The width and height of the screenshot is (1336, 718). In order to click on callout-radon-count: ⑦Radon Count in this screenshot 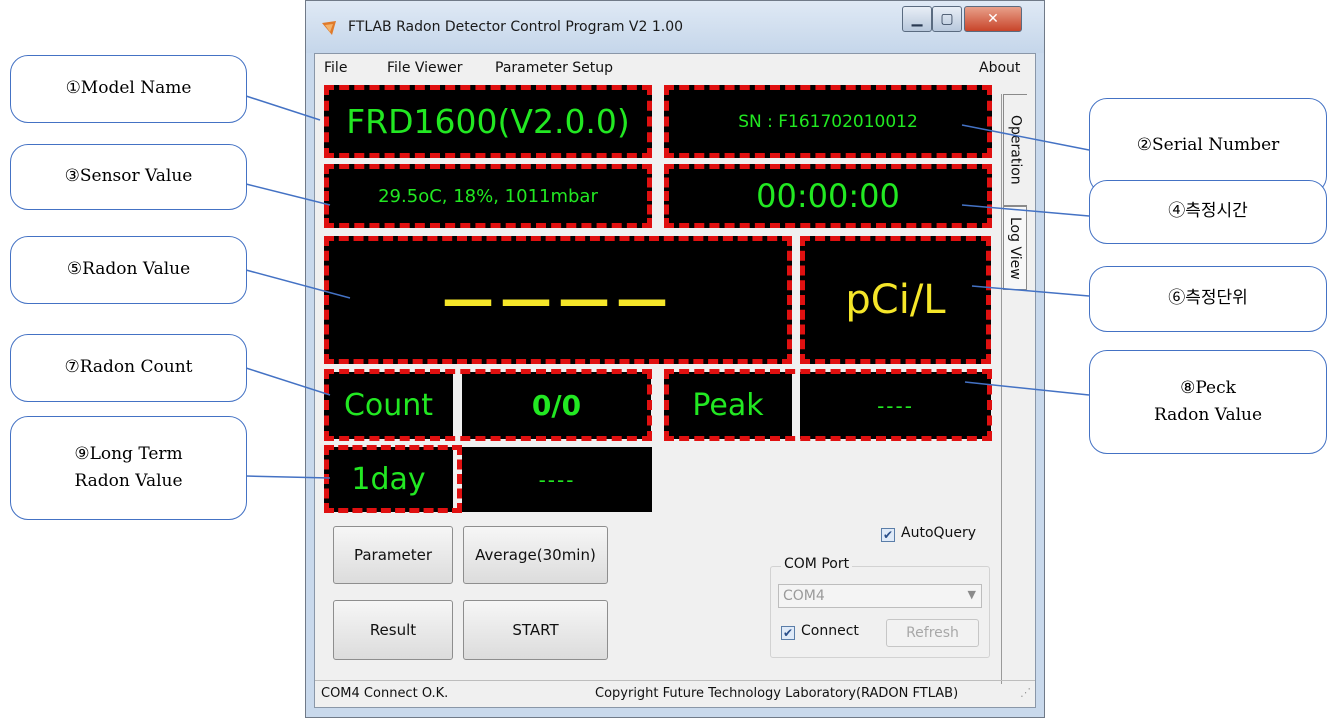, I will do `click(128, 368)`.